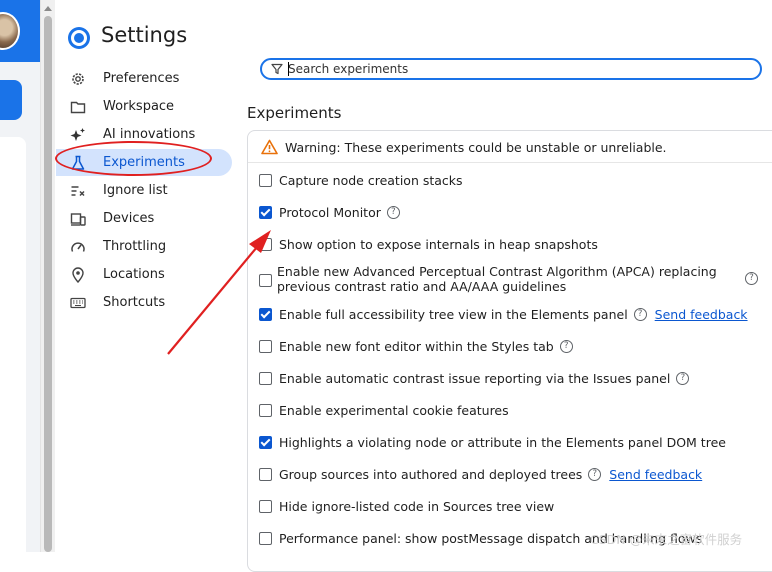 Image resolution: width=772 pixels, height=572 pixels. I want to click on nav-item-label: Throttling, so click(135, 246).